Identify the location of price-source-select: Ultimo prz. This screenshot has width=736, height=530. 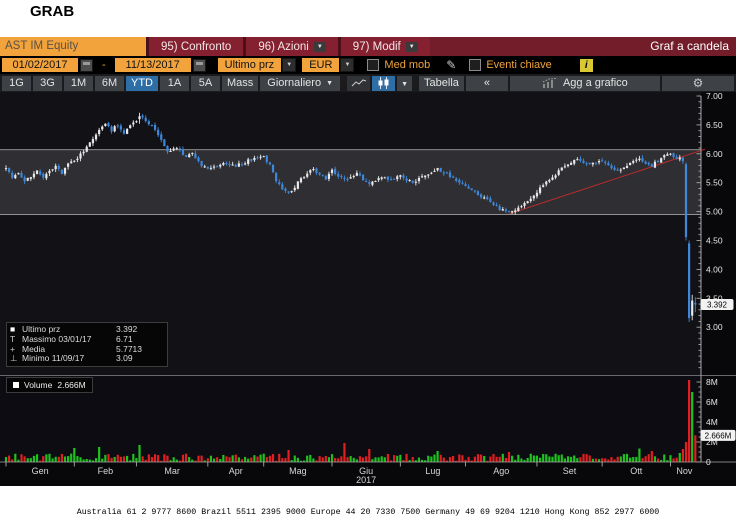
(249, 65).